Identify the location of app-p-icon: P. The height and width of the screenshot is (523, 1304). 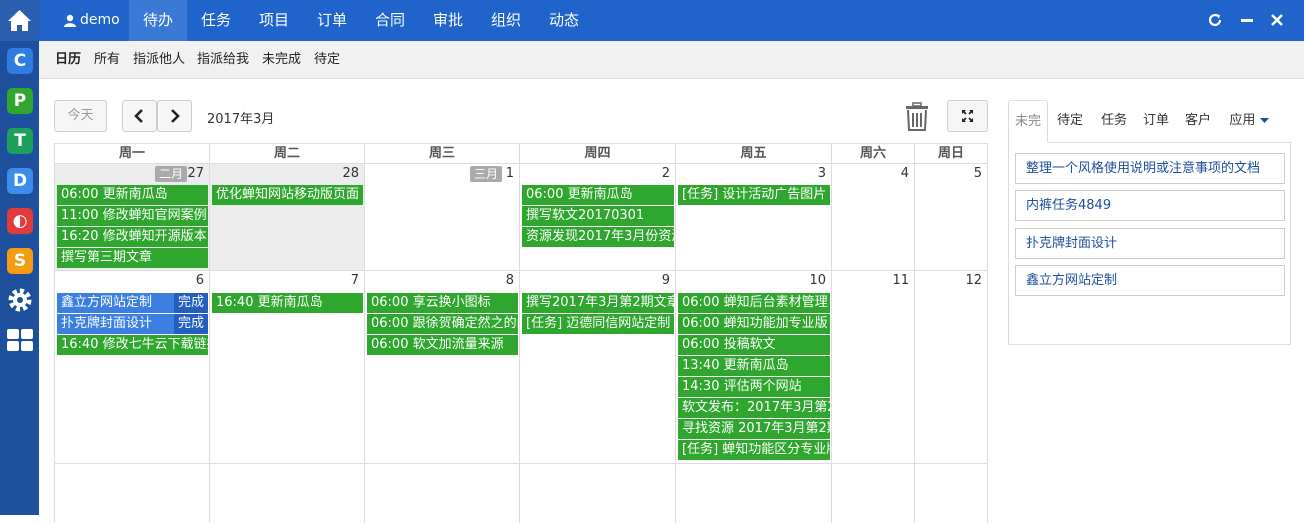
(20, 101).